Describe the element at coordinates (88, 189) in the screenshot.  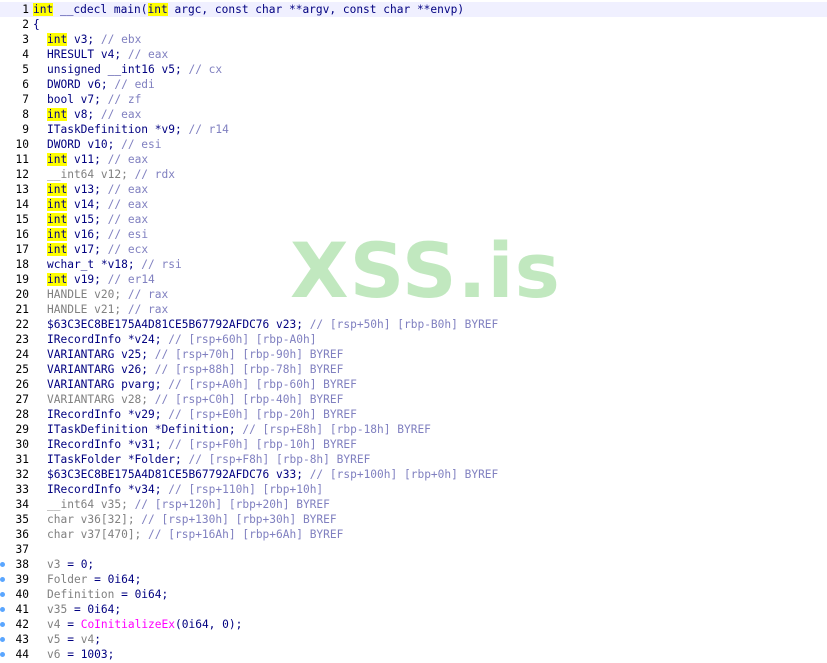
I see `code-text: int v13; // eax` at that location.